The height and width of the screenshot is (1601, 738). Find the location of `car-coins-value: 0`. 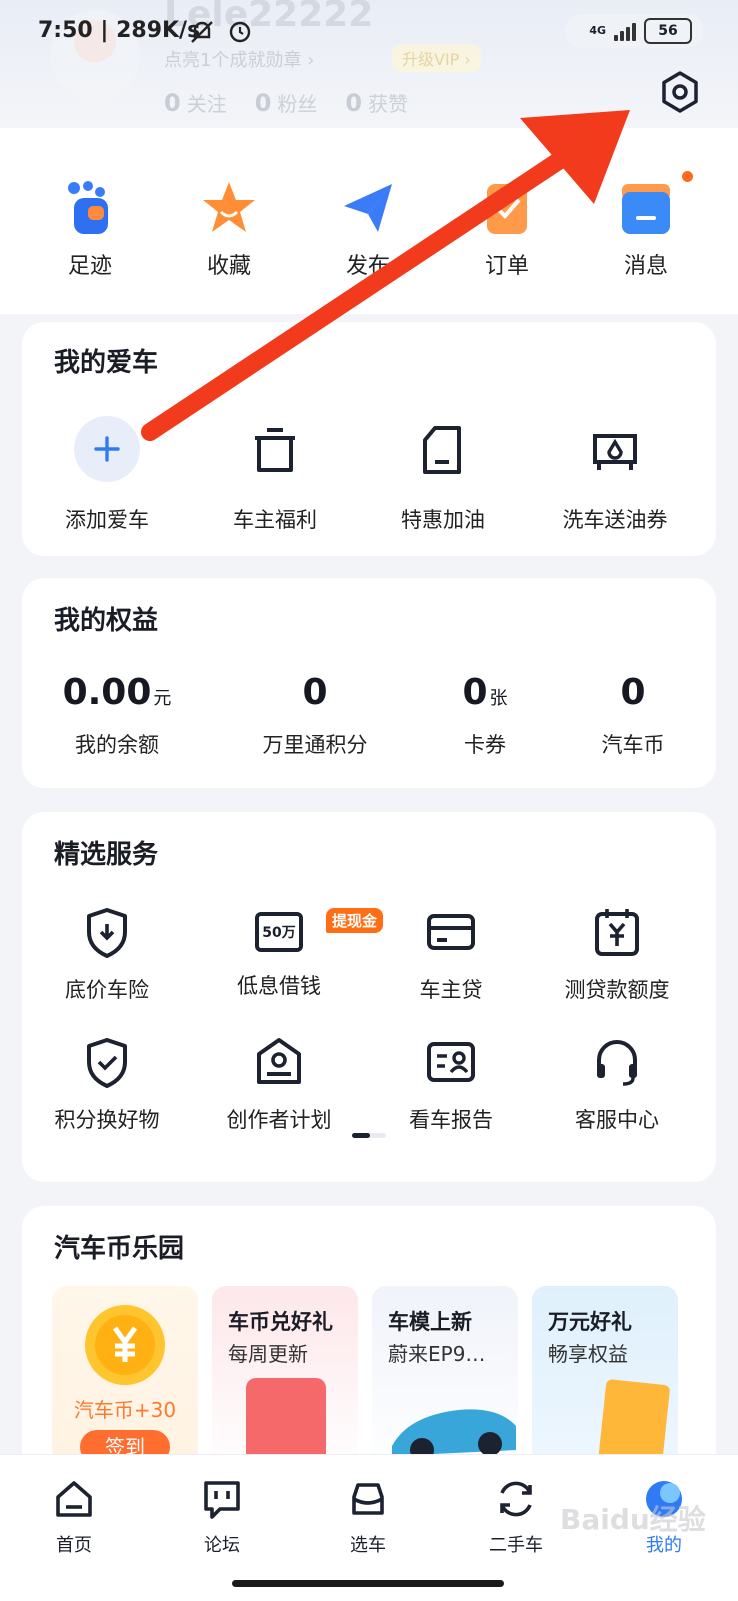

car-coins-value: 0 is located at coordinates (633, 692).